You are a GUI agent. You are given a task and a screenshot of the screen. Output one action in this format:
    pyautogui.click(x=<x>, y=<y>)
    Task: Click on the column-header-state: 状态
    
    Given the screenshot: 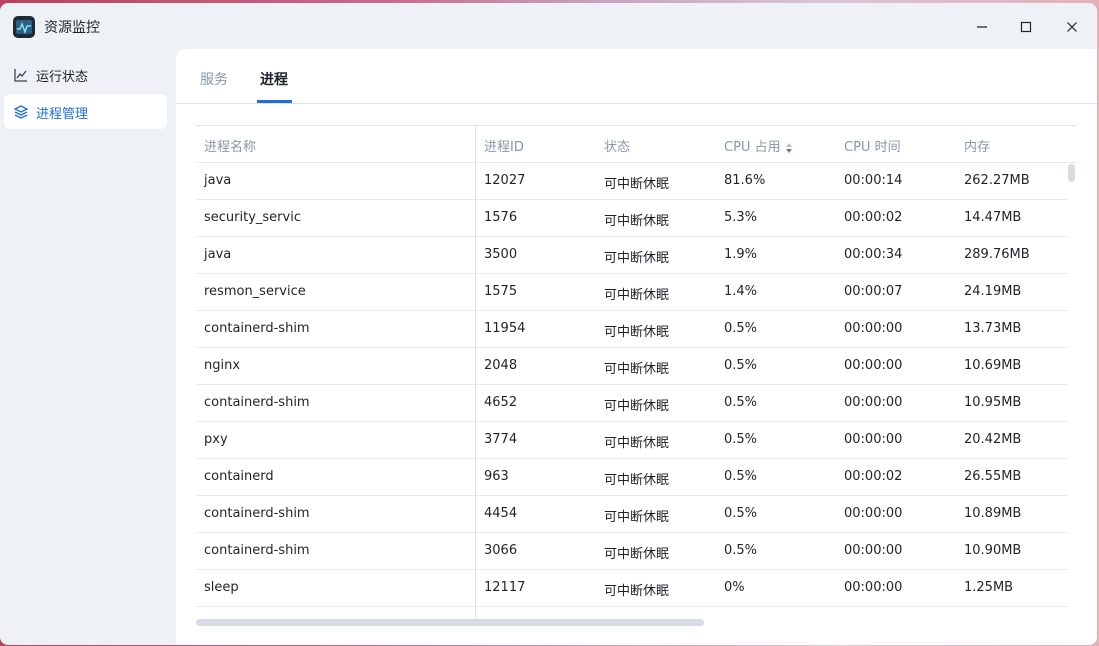 What is the action you would take?
    pyautogui.click(x=617, y=145)
    